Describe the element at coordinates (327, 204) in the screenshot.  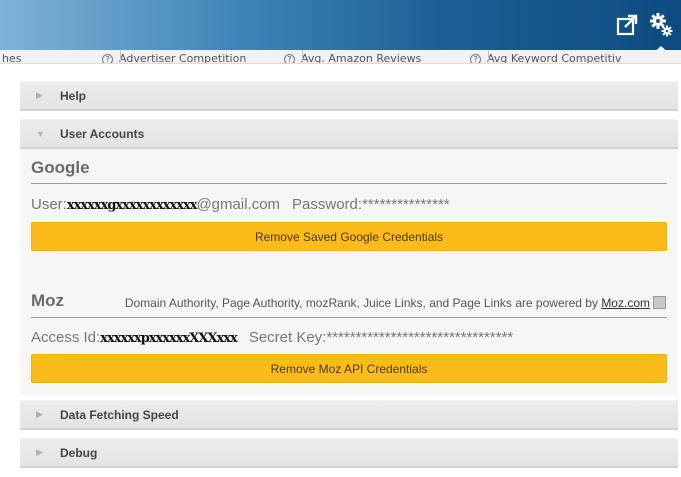
I see `password-label: Password:` at that location.